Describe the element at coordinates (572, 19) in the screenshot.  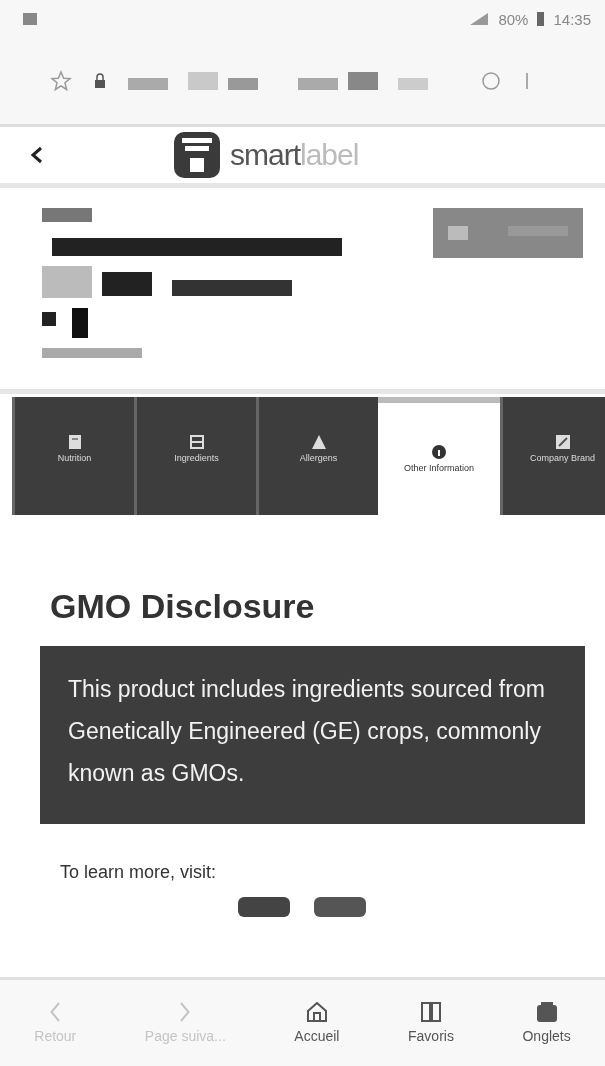
I see `clock-time: 14:35` at that location.